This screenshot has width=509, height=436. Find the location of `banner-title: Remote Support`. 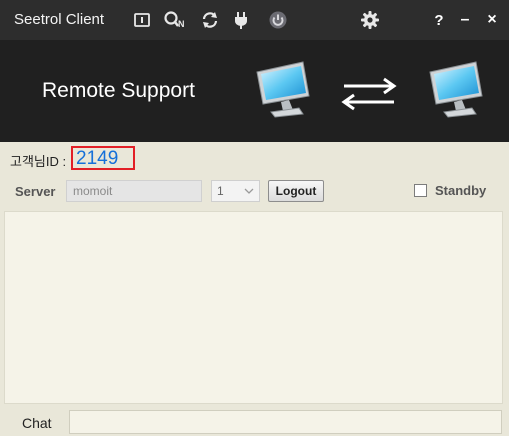

banner-title: Remote Support is located at coordinates (118, 90).